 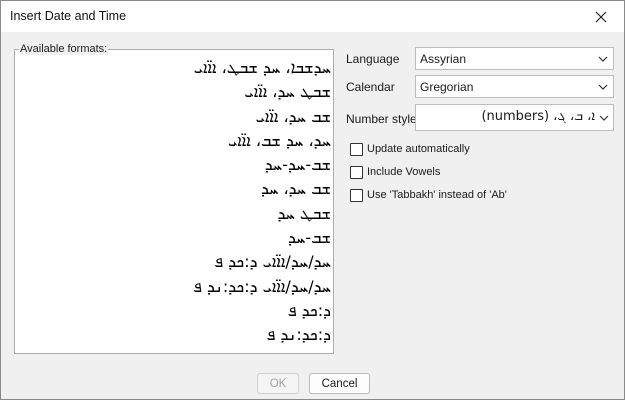 What do you see at coordinates (514, 58) in the screenshot?
I see `language-select: Assyrian` at bounding box center [514, 58].